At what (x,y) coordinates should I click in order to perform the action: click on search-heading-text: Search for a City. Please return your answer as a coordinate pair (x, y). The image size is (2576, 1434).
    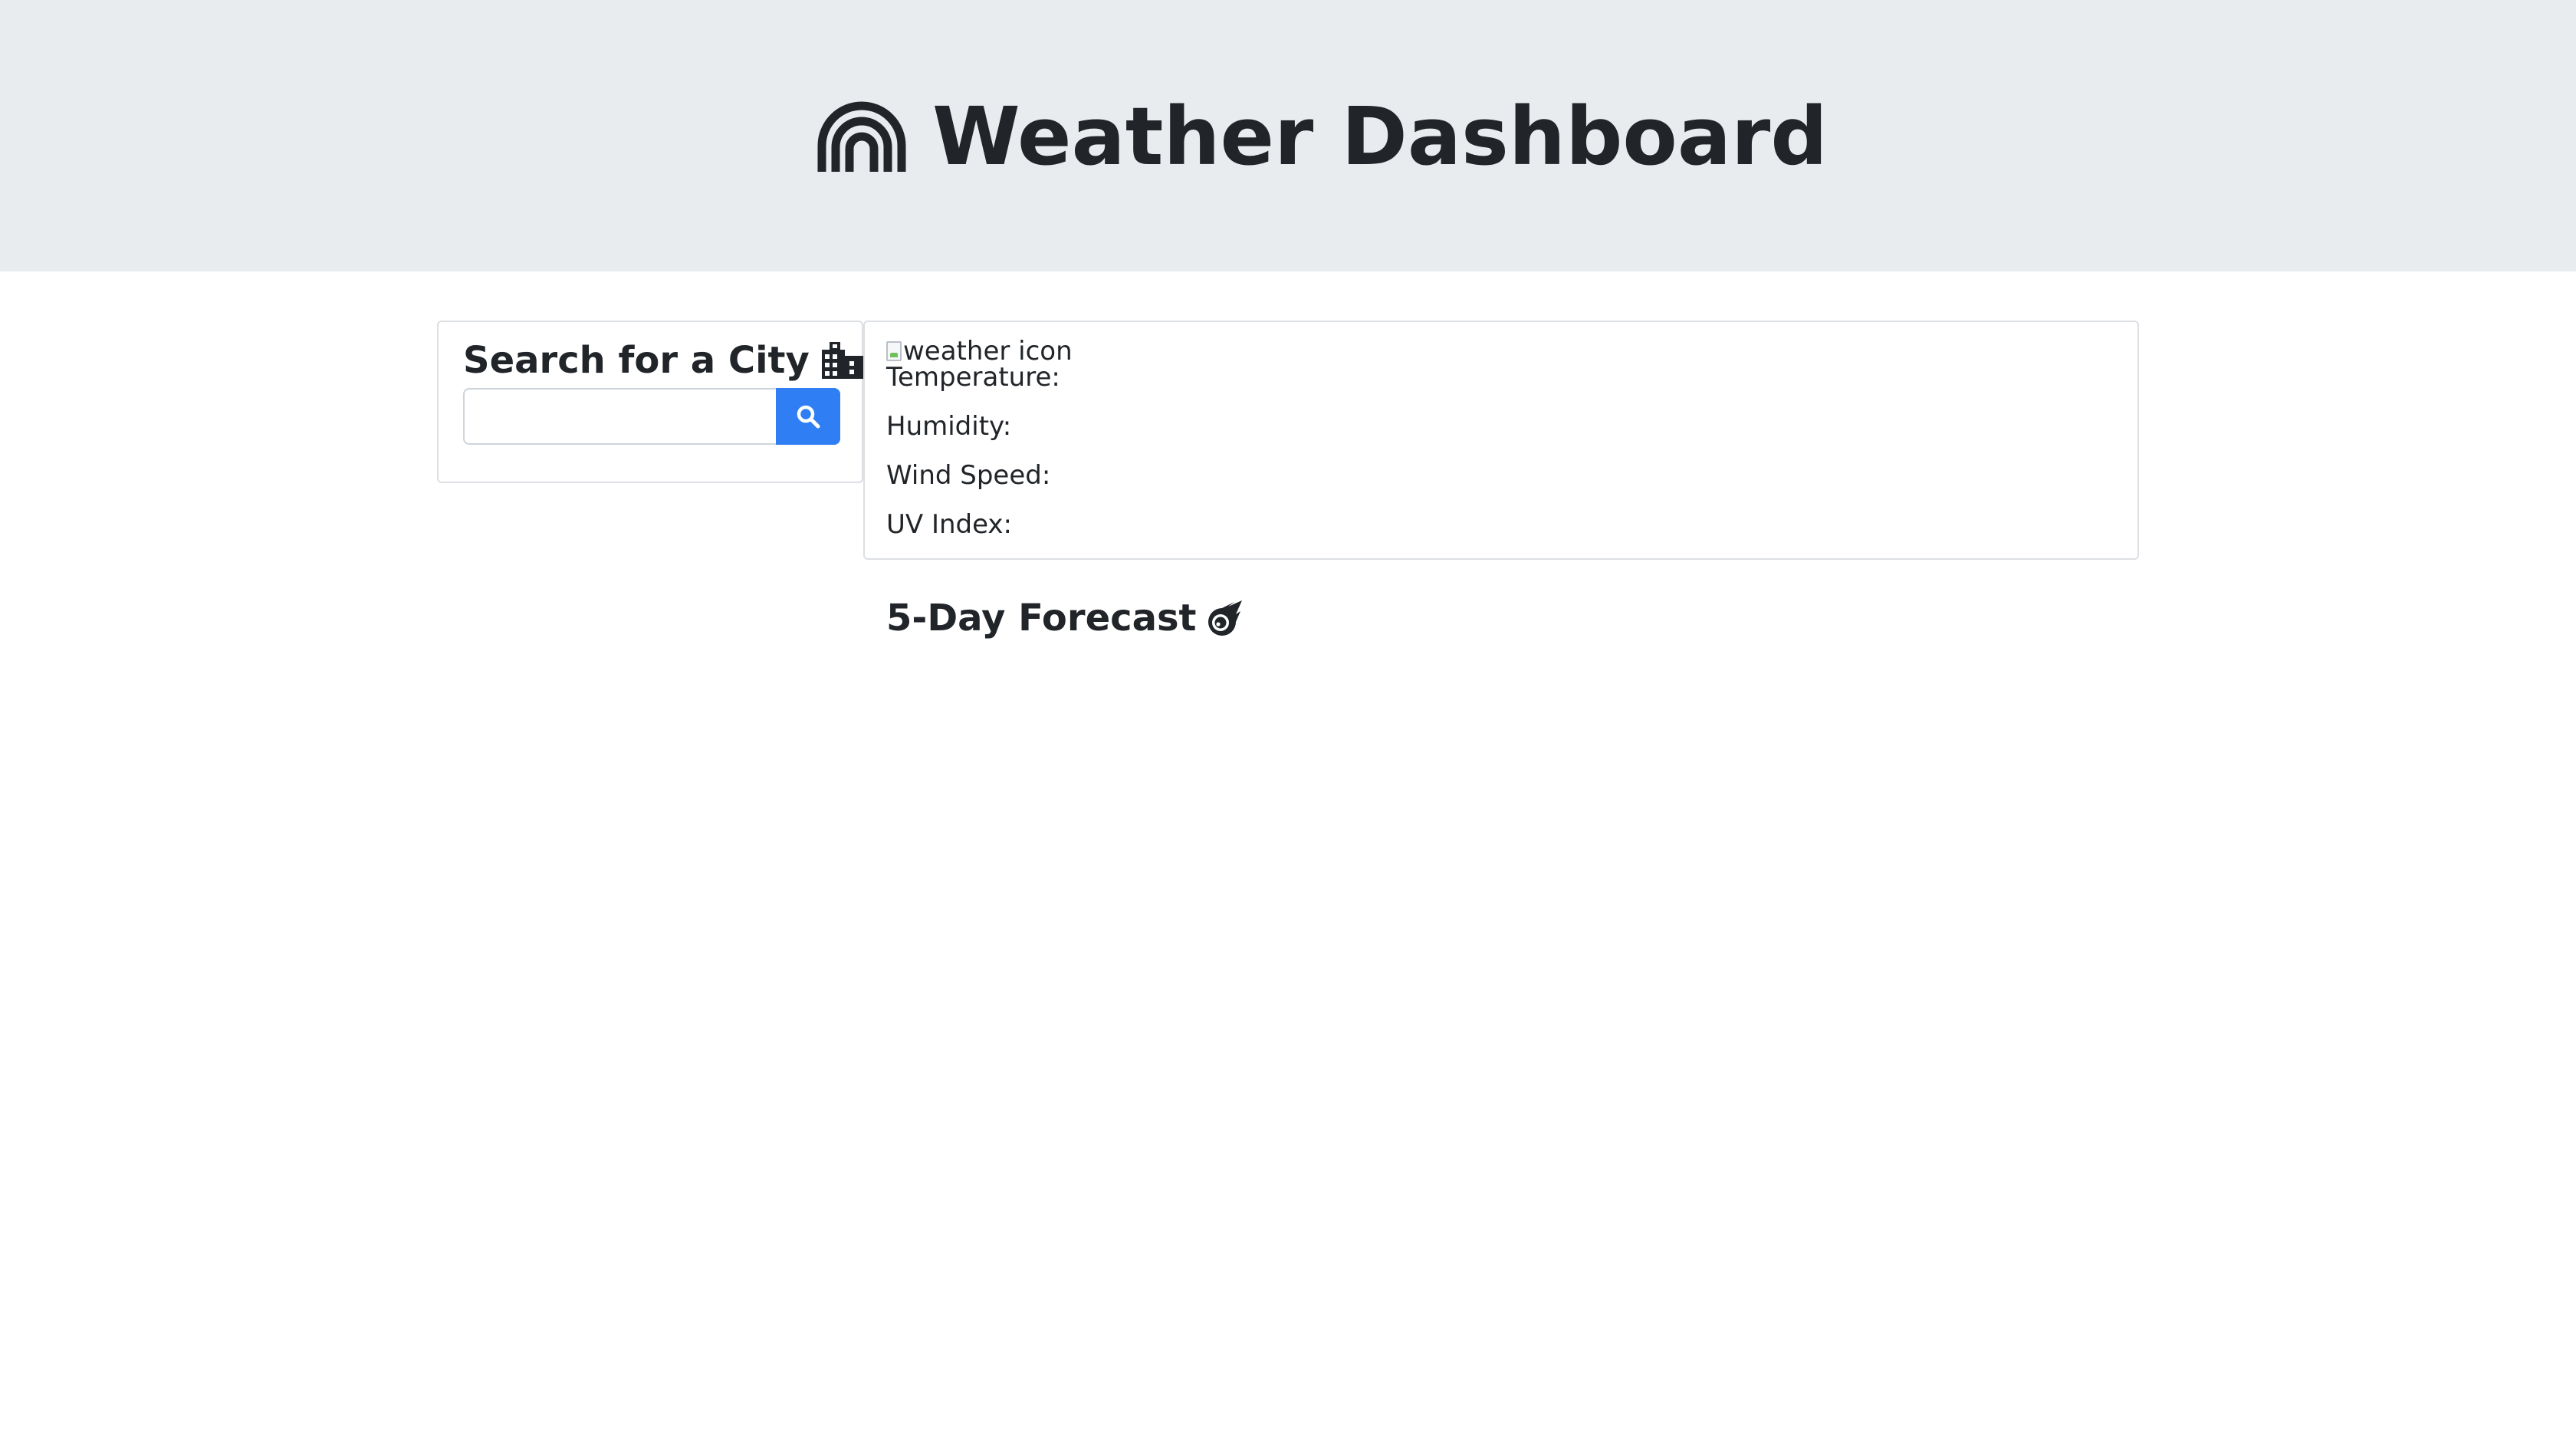
    Looking at the image, I should click on (637, 360).